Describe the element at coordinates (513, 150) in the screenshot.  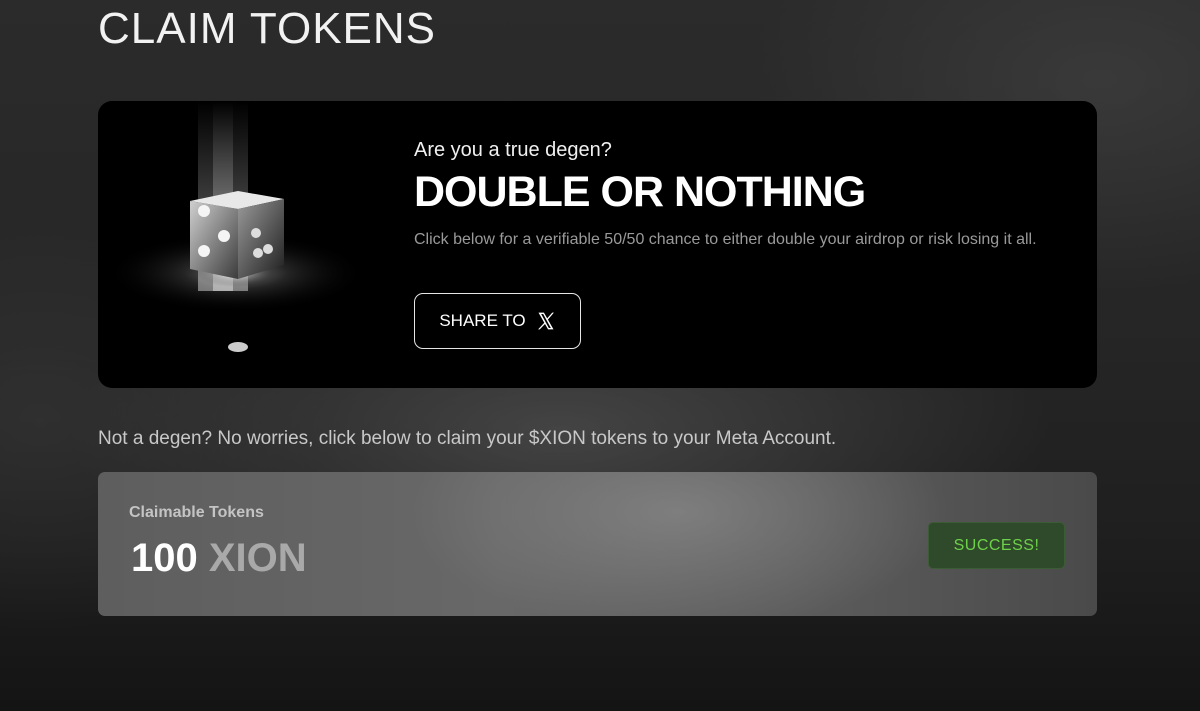
I see `promo-eyebrow: Are you a true degen?` at that location.